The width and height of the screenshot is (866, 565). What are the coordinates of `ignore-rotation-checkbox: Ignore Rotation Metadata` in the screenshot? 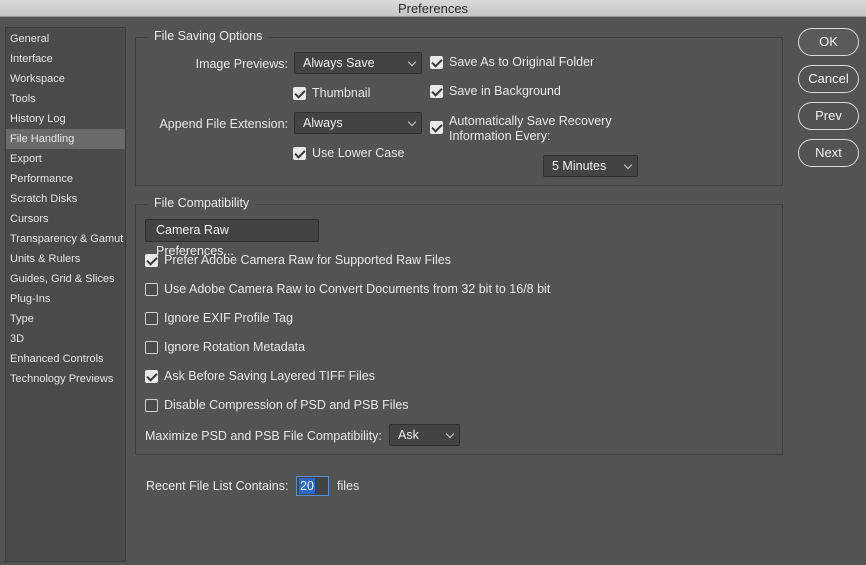 It's located at (225, 347).